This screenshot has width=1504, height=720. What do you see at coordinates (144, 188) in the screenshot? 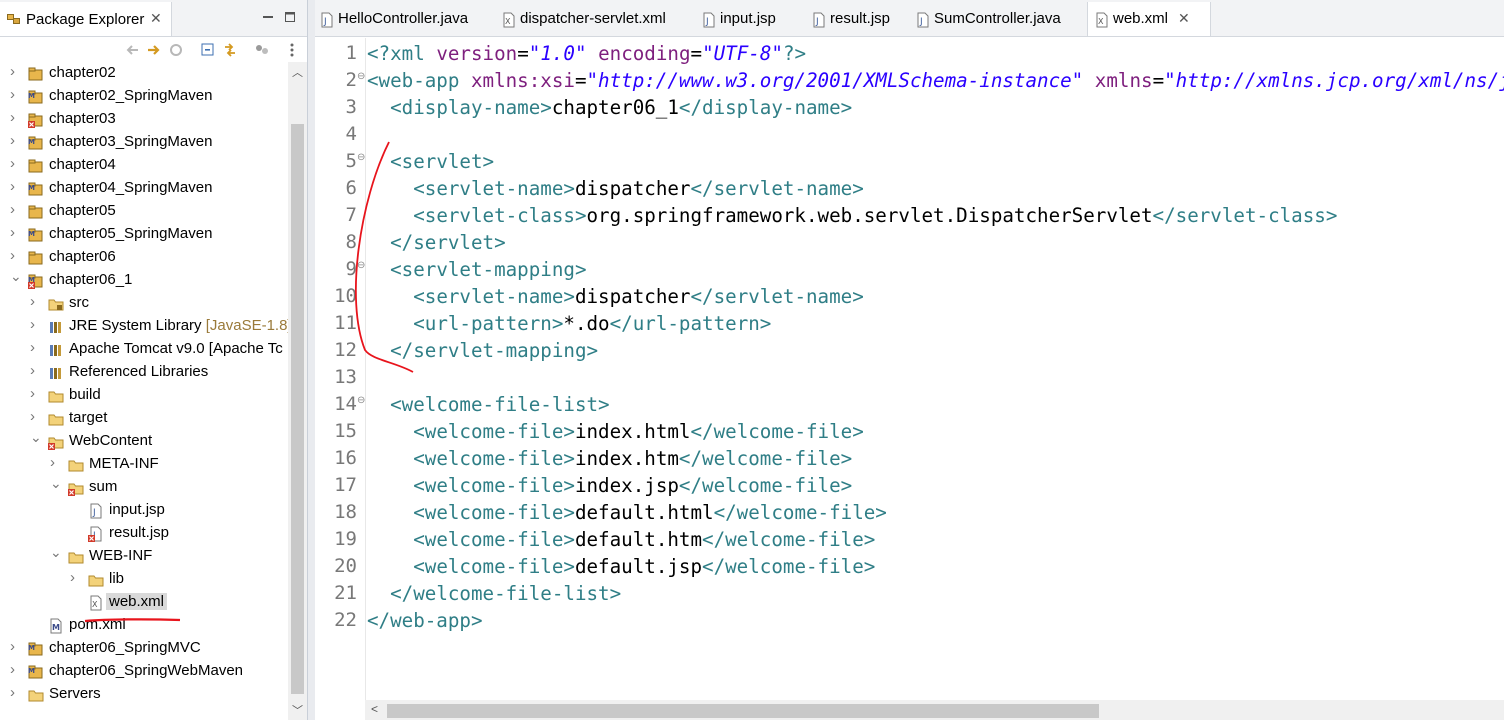
I see `tree-item: › Mchapter04_SpringMaven` at bounding box center [144, 188].